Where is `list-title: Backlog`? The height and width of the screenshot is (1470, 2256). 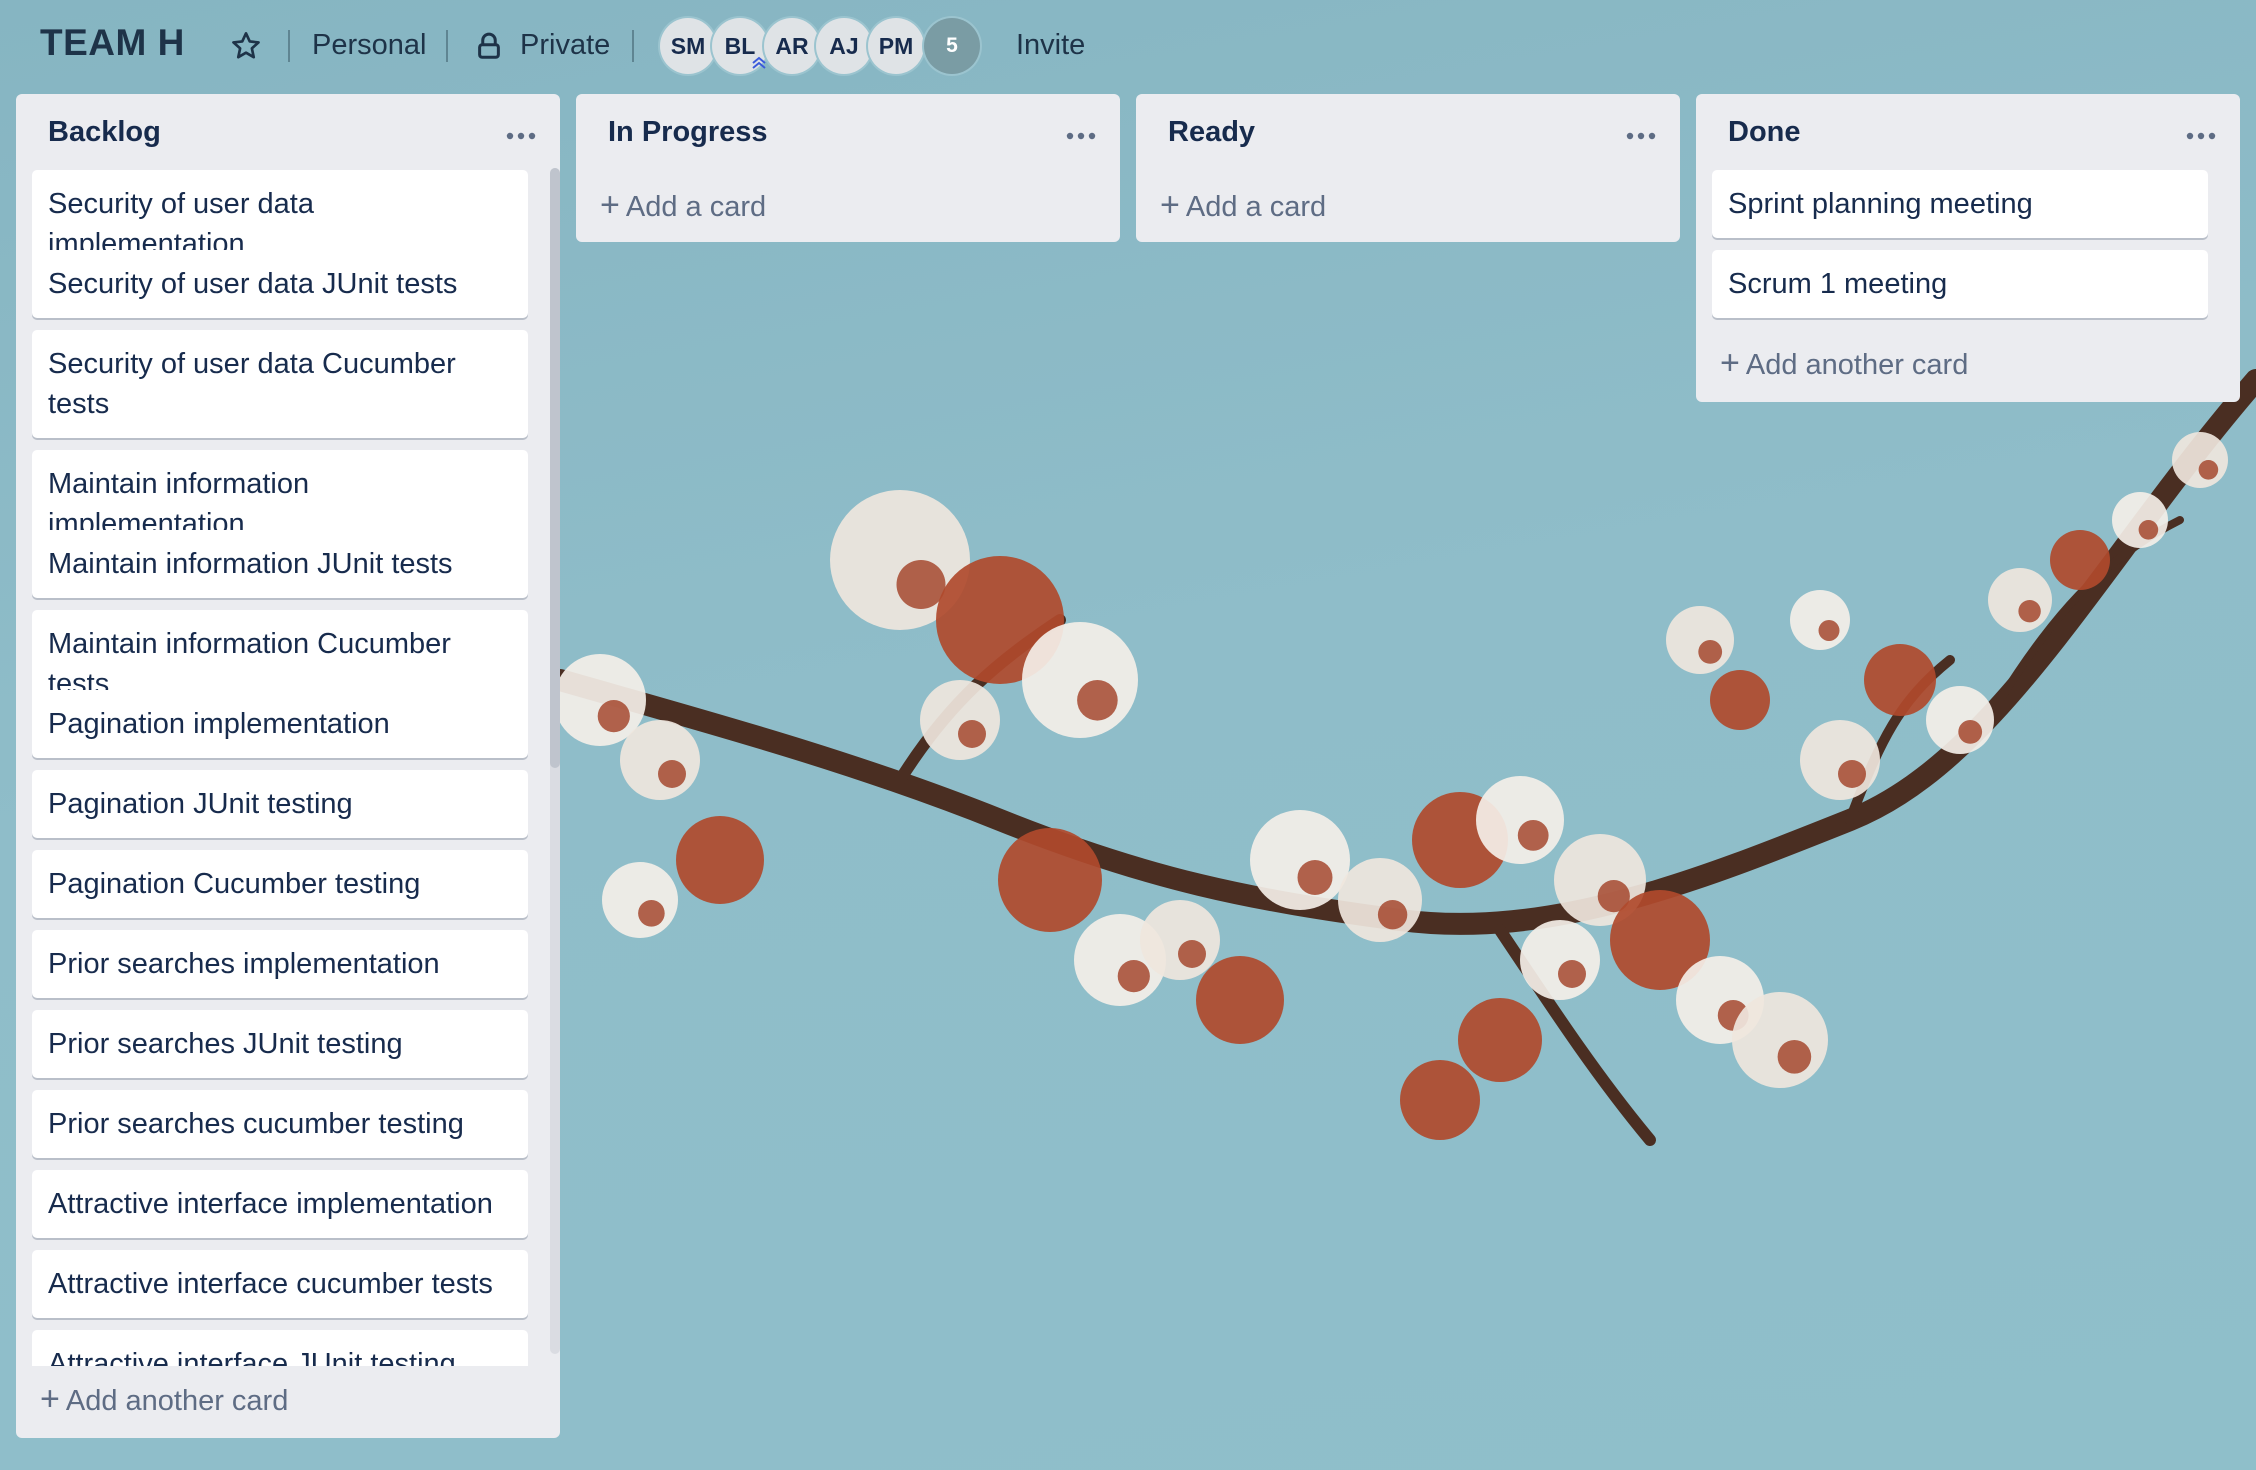
list-title: Backlog is located at coordinates (104, 132).